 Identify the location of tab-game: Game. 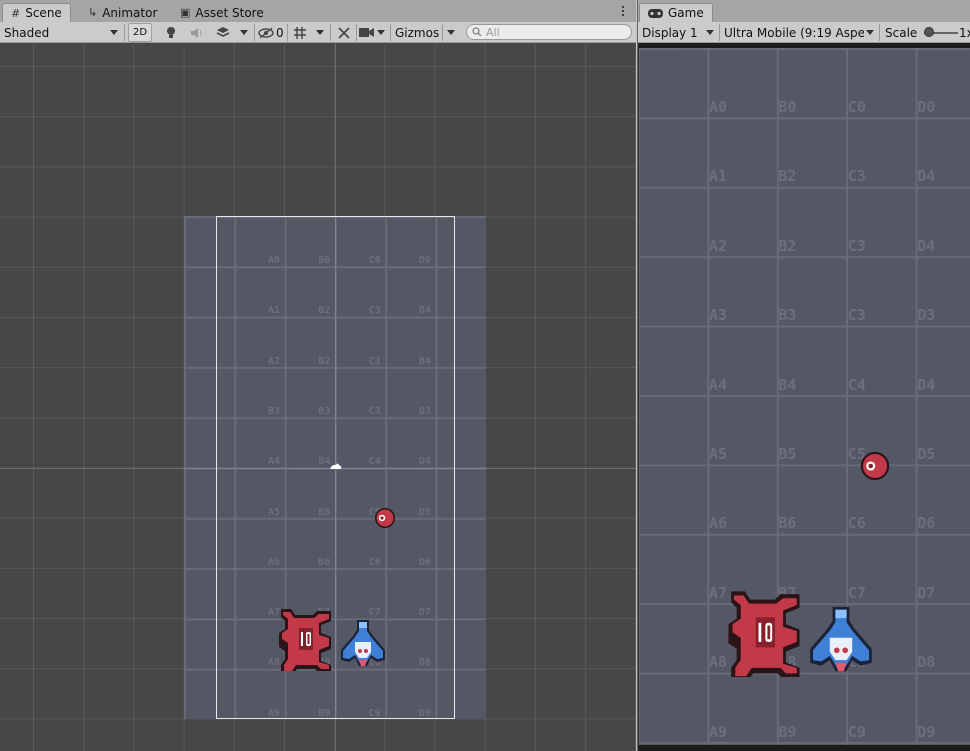
(676, 12).